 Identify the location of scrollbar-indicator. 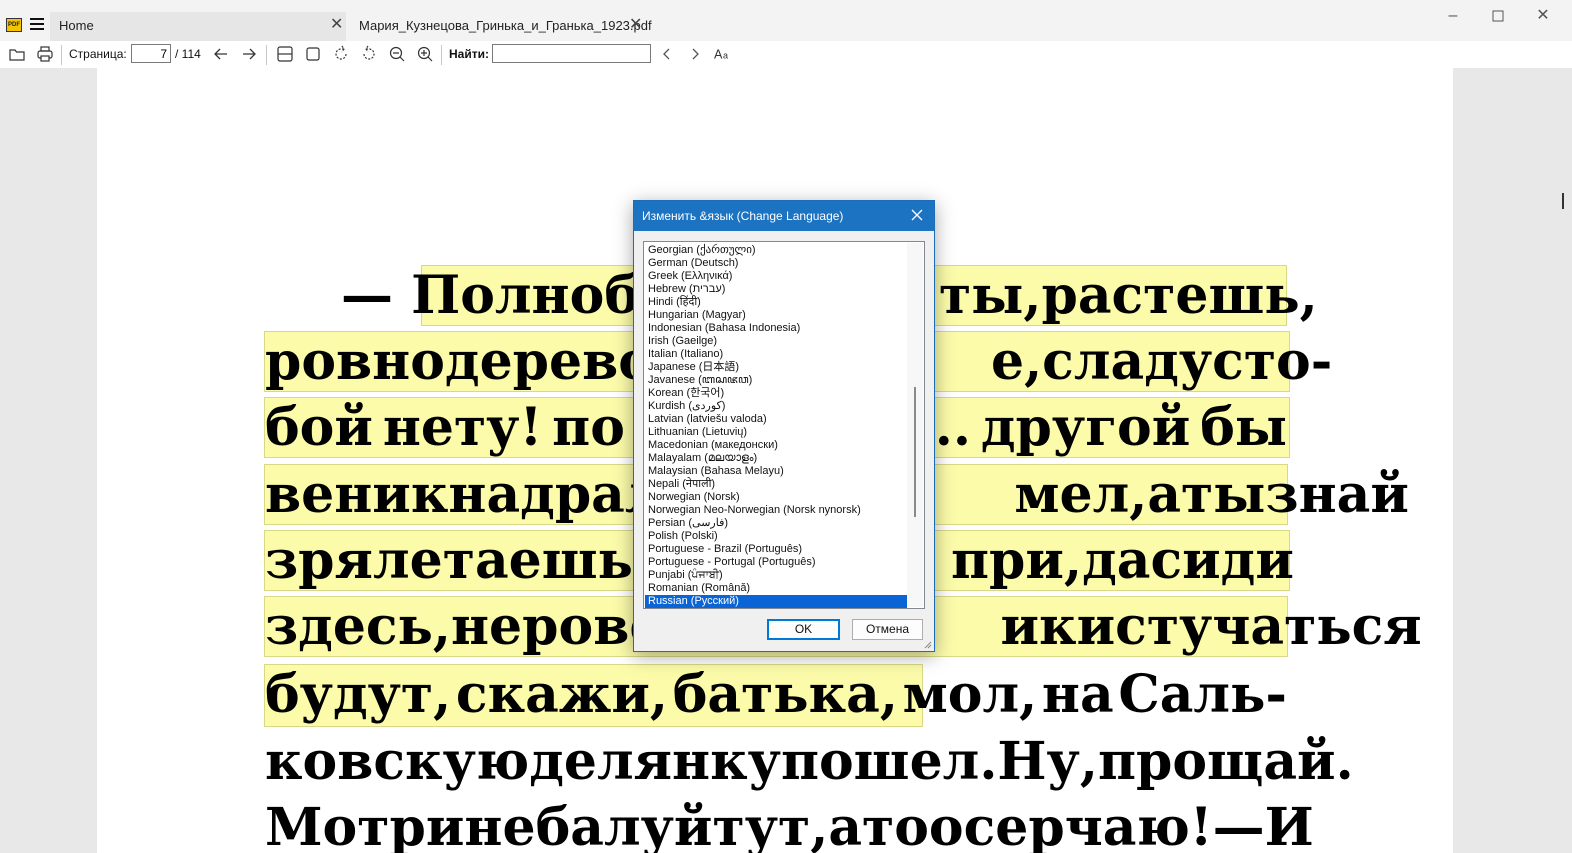
(1563, 201).